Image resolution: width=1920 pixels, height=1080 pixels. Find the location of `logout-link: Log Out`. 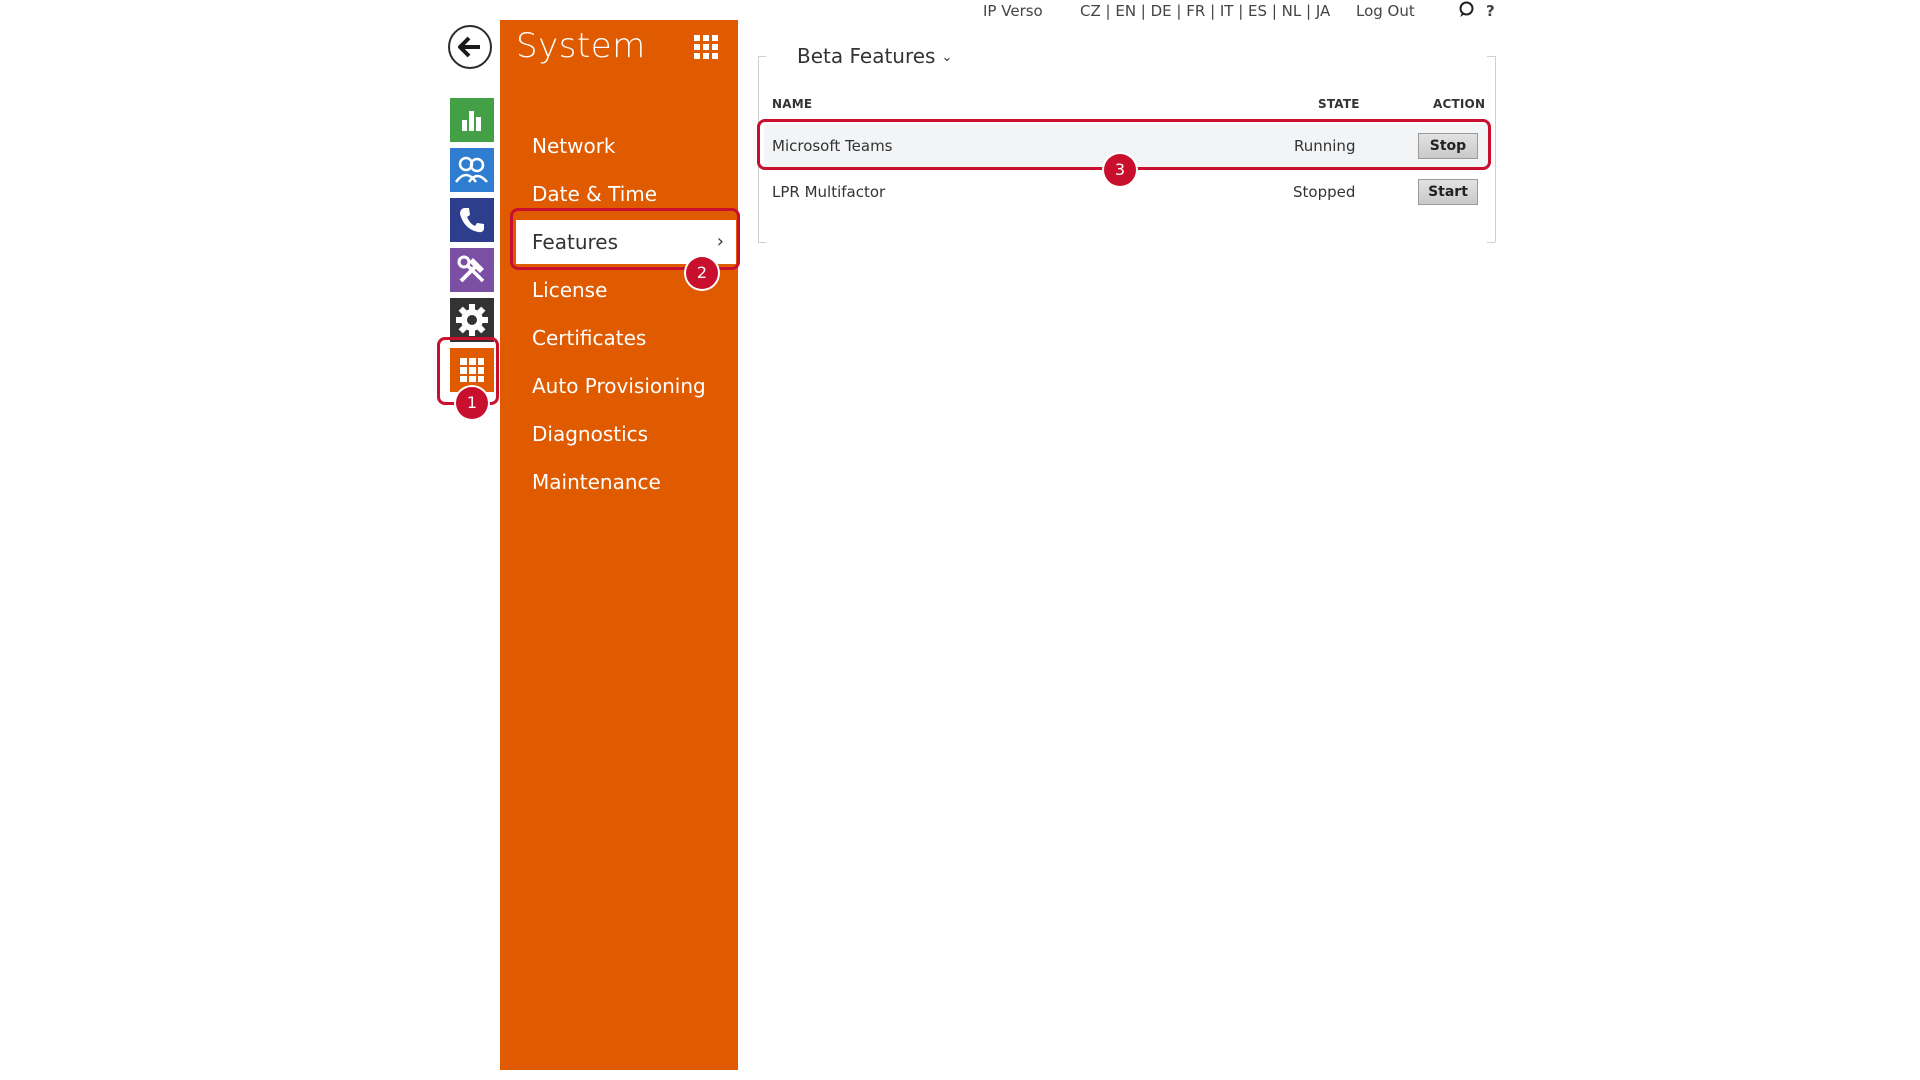

logout-link: Log Out is located at coordinates (1385, 11).